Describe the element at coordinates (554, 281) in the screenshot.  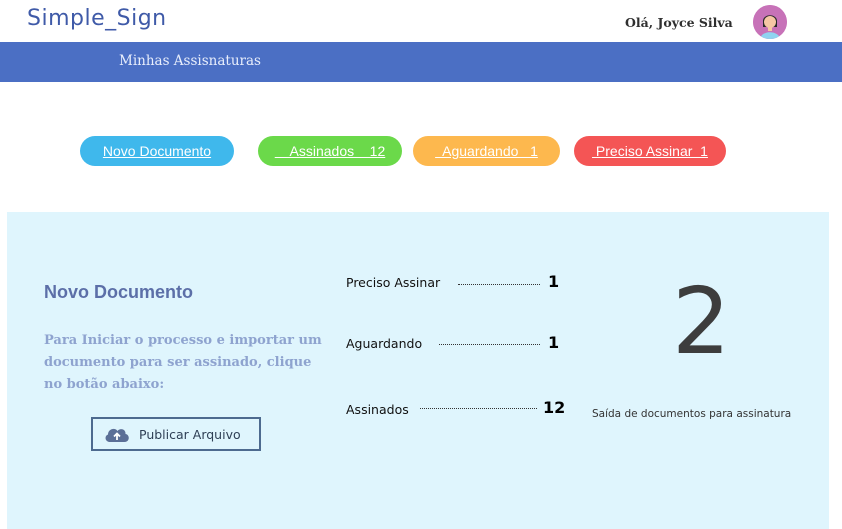
I see `stat-must-sign-value: 1` at that location.